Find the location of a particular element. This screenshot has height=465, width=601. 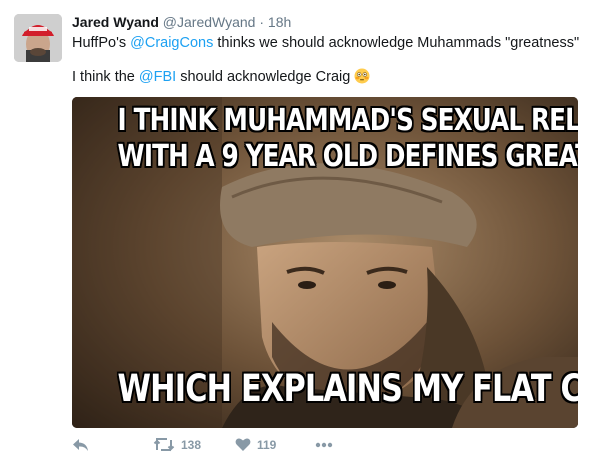

reply-button is located at coordinates (81, 445).